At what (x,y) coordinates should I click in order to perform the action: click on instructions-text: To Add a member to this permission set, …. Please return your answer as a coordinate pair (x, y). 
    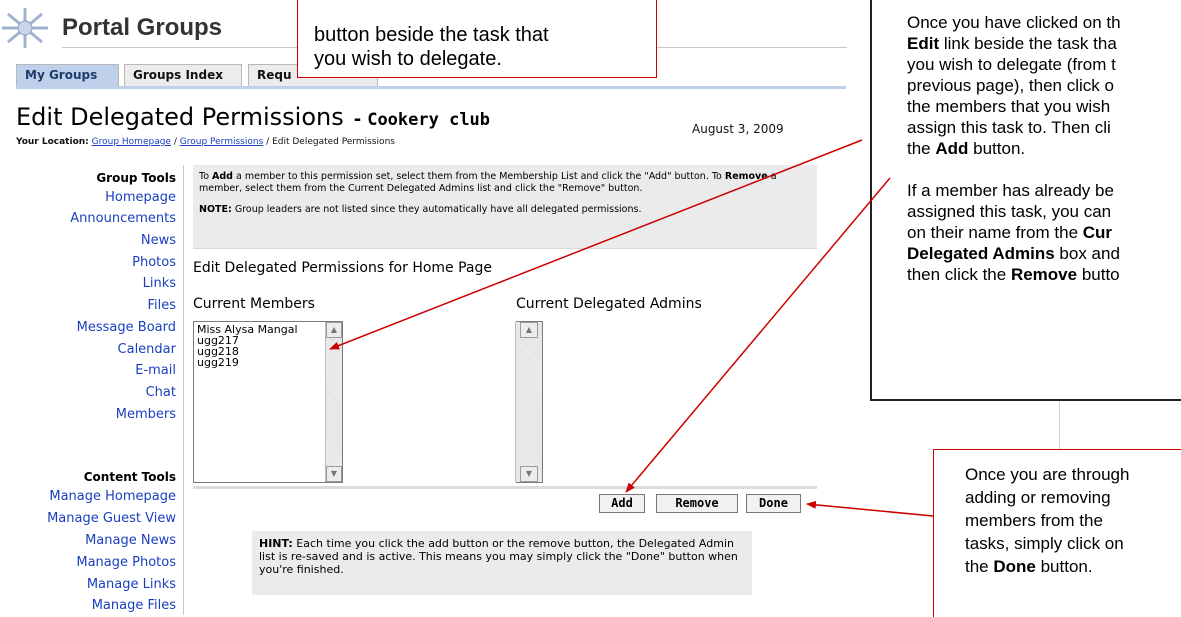
    Looking at the image, I should click on (488, 182).